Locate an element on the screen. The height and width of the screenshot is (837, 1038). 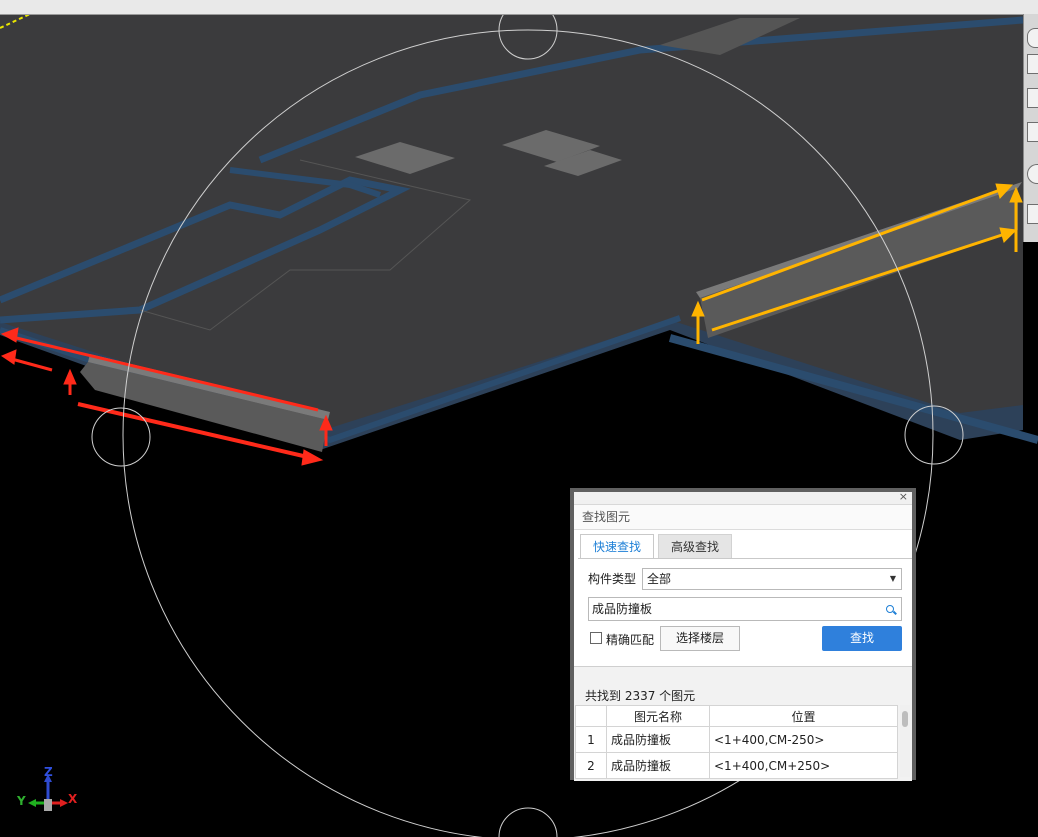
search-input: 成品防撞板 is located at coordinates (745, 609).